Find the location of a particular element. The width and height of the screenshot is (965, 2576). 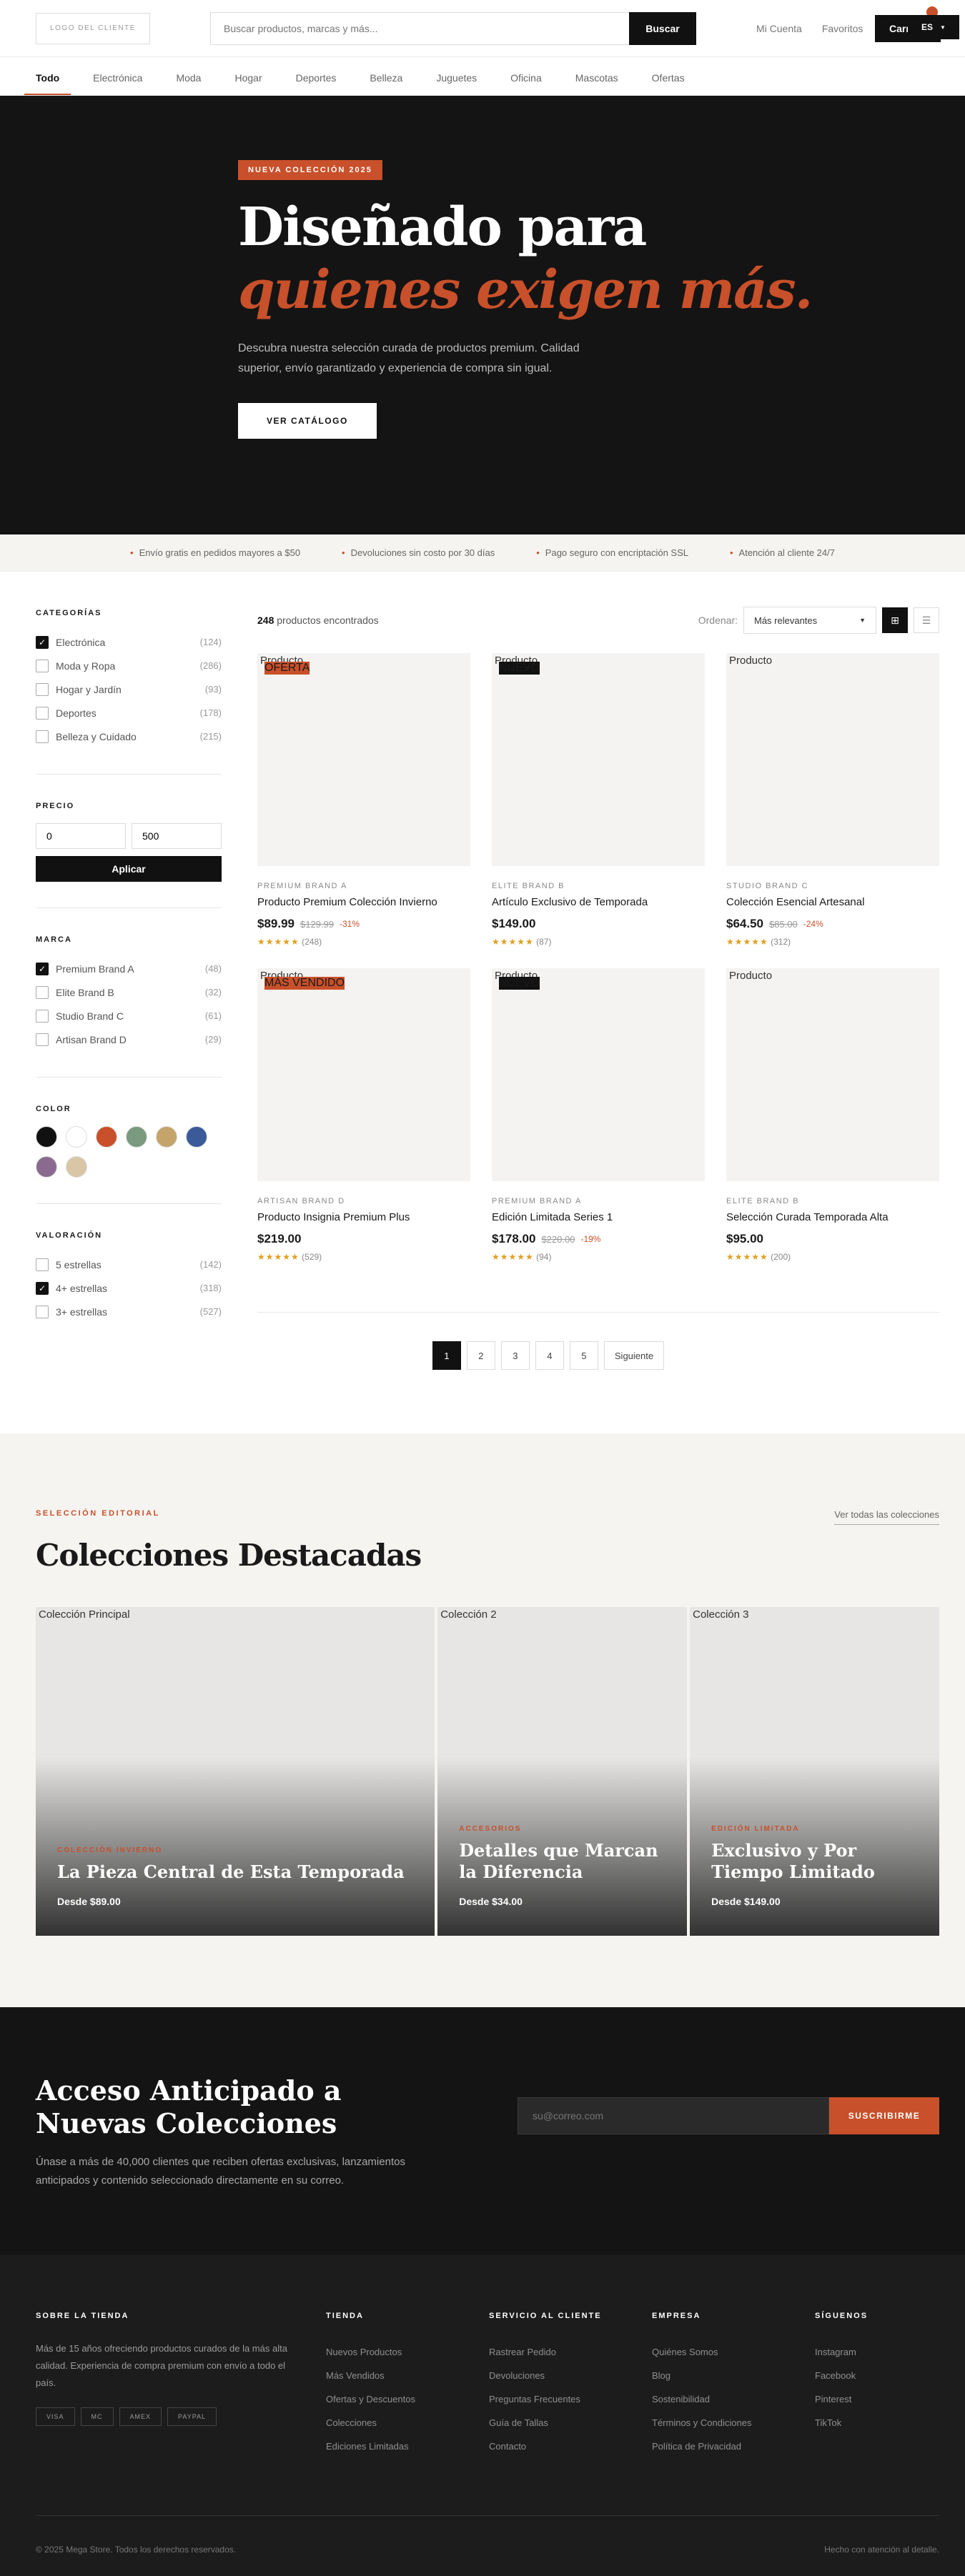

product-name: Edición Limitada Series 1 is located at coordinates (598, 1217).